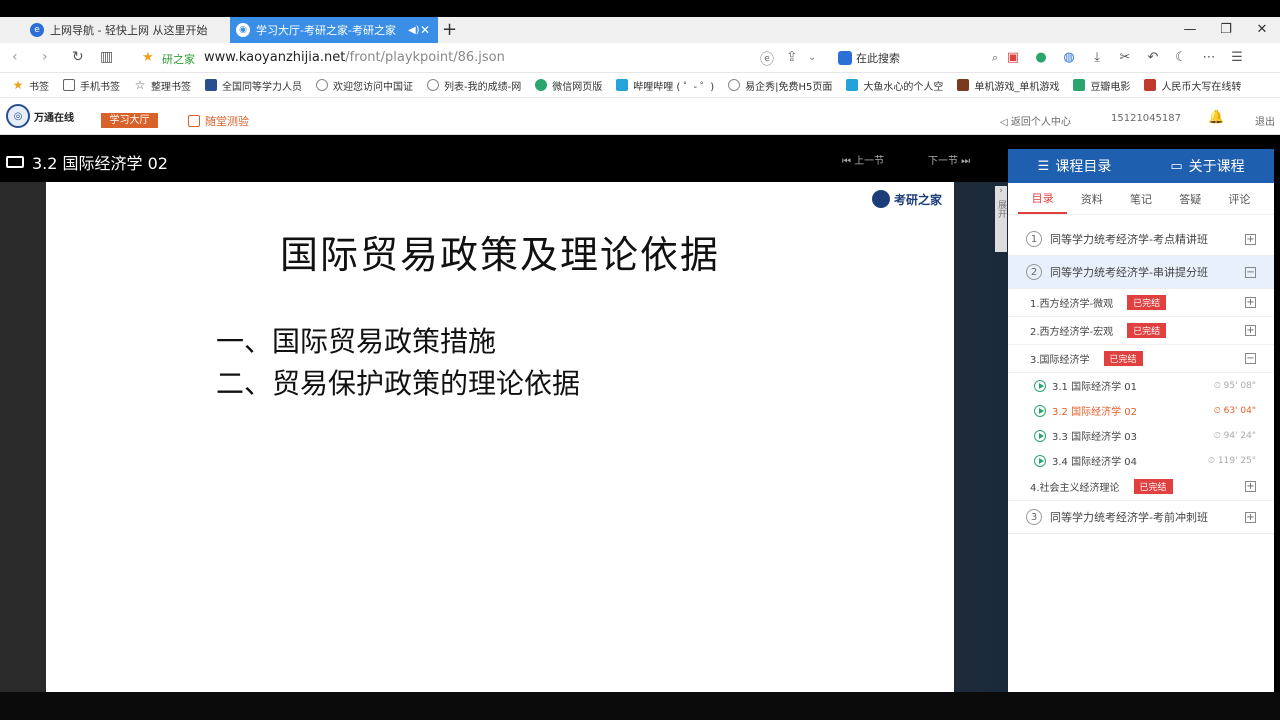 The height and width of the screenshot is (720, 1280). What do you see at coordinates (1141, 517) in the screenshot?
I see `course-item: 3 同等学力统考经济学-考前冲刺班 +` at bounding box center [1141, 517].